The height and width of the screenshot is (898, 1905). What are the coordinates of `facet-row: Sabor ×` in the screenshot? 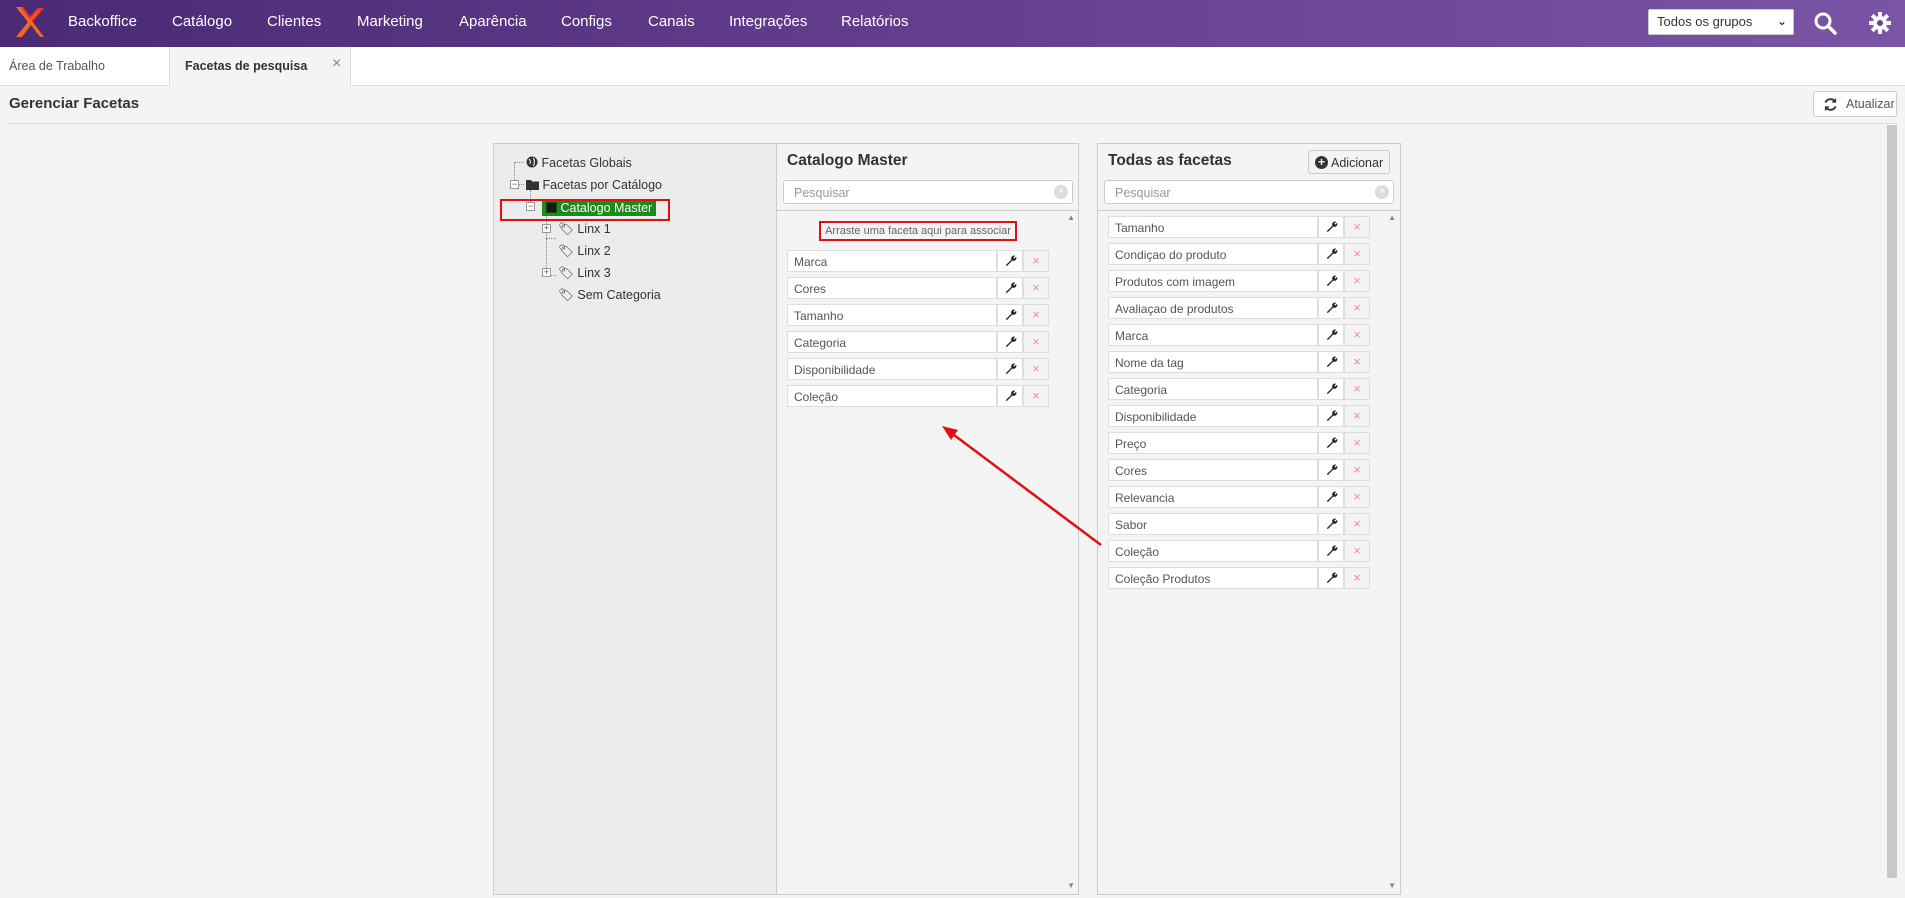 It's located at (1239, 524).